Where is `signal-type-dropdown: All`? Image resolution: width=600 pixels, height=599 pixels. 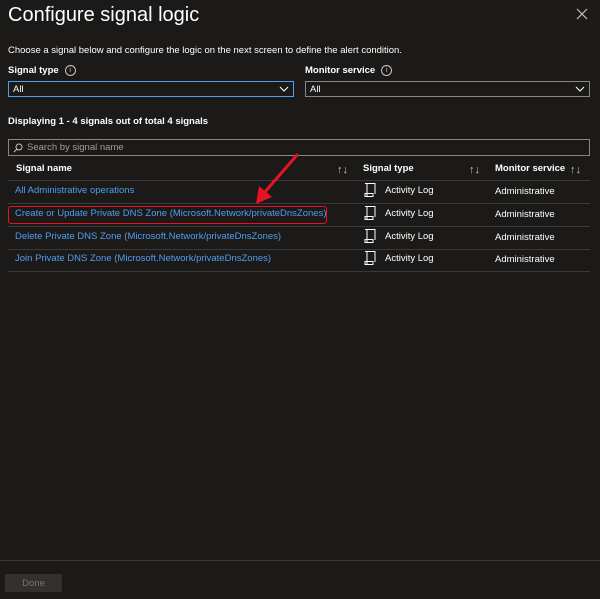 signal-type-dropdown: All is located at coordinates (151, 89).